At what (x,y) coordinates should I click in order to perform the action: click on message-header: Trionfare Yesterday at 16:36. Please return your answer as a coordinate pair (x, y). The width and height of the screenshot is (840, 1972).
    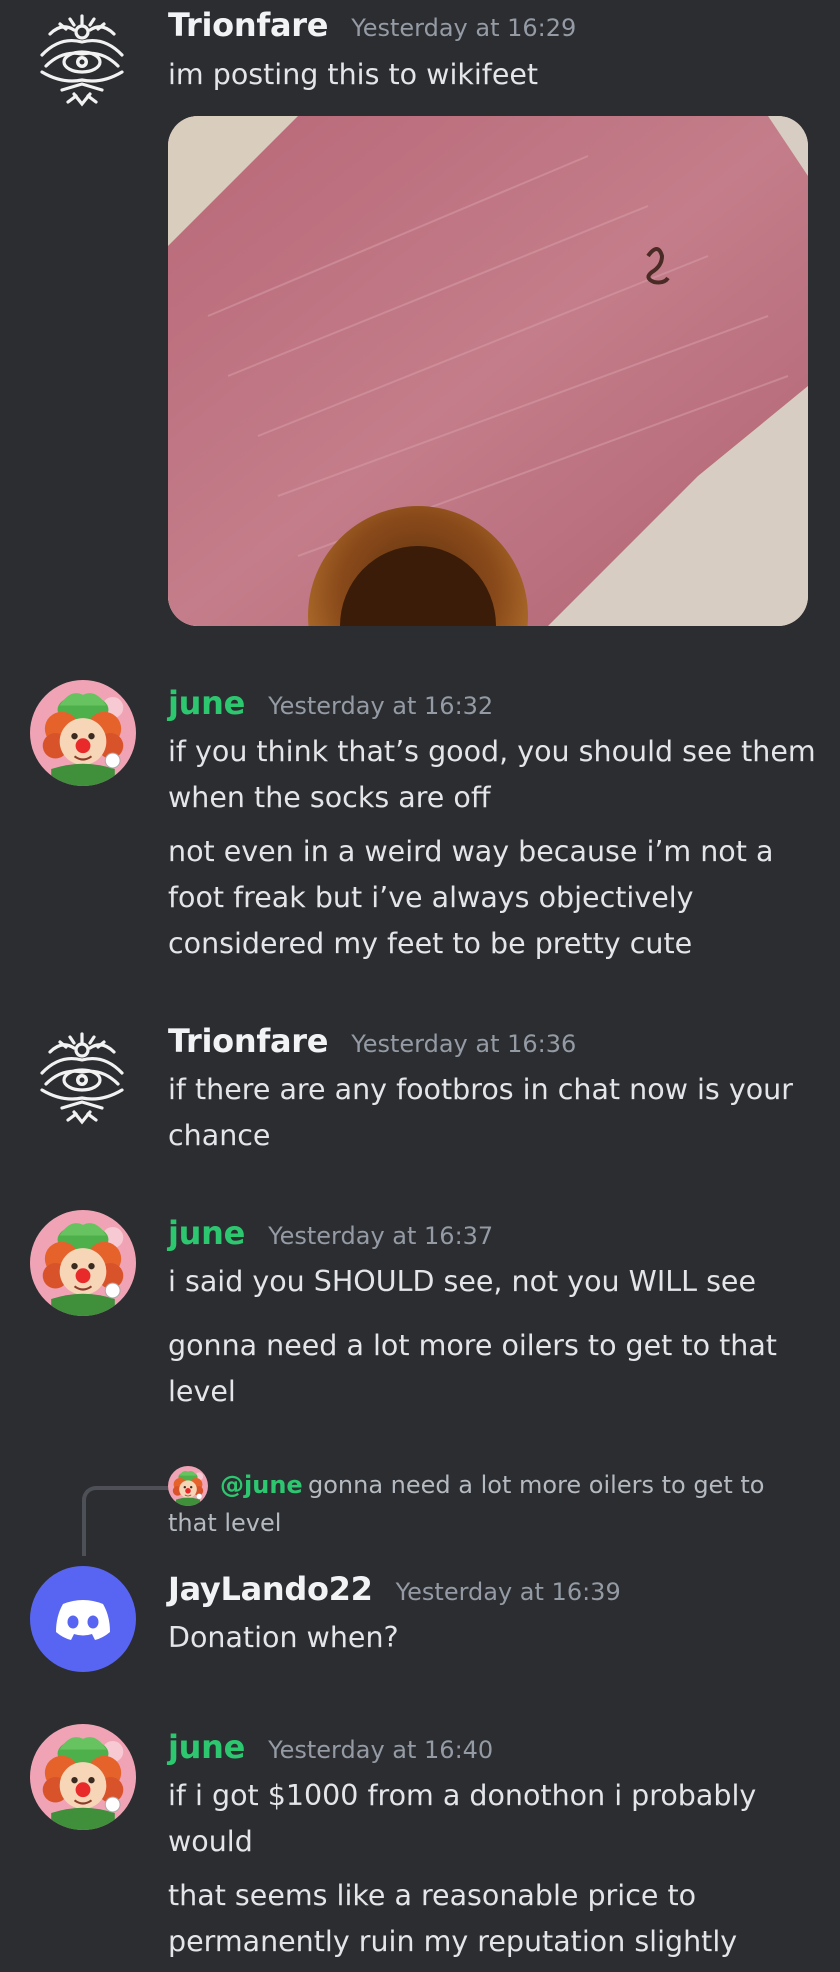
    Looking at the image, I should click on (372, 1041).